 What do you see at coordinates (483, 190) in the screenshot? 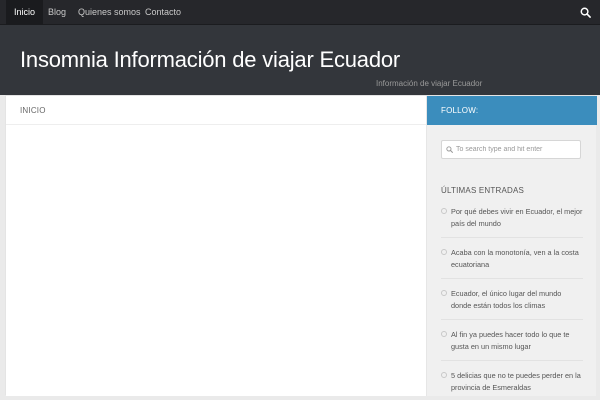
I see `recent-posts-title: ÚLTIMAS ENTRADAS` at bounding box center [483, 190].